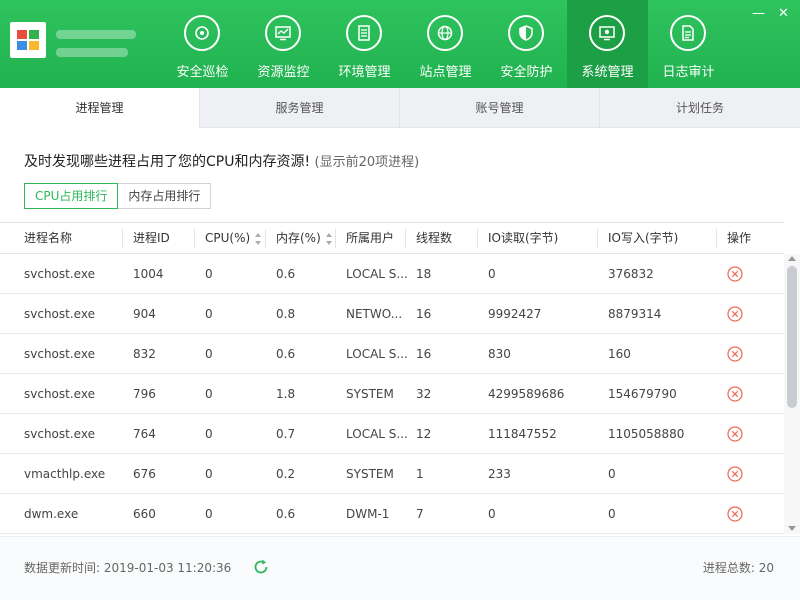 Image resolution: width=800 pixels, height=600 pixels. I want to click on col-io-read: IO读取(字节), so click(523, 238).